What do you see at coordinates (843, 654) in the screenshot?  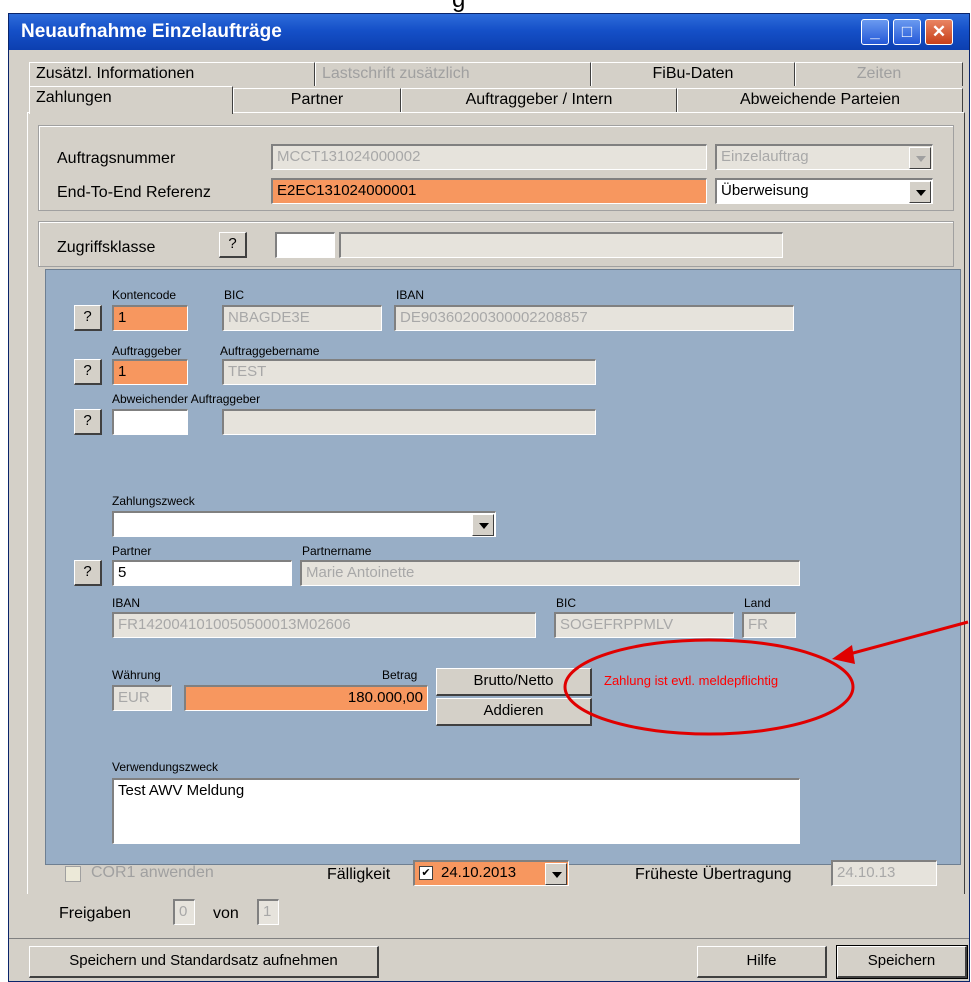 I see `arrow-head-icon` at bounding box center [843, 654].